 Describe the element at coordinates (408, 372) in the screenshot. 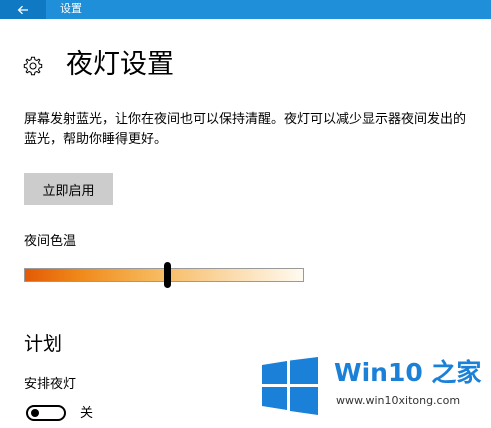

I see `watermark-title: Win10 之家` at that location.